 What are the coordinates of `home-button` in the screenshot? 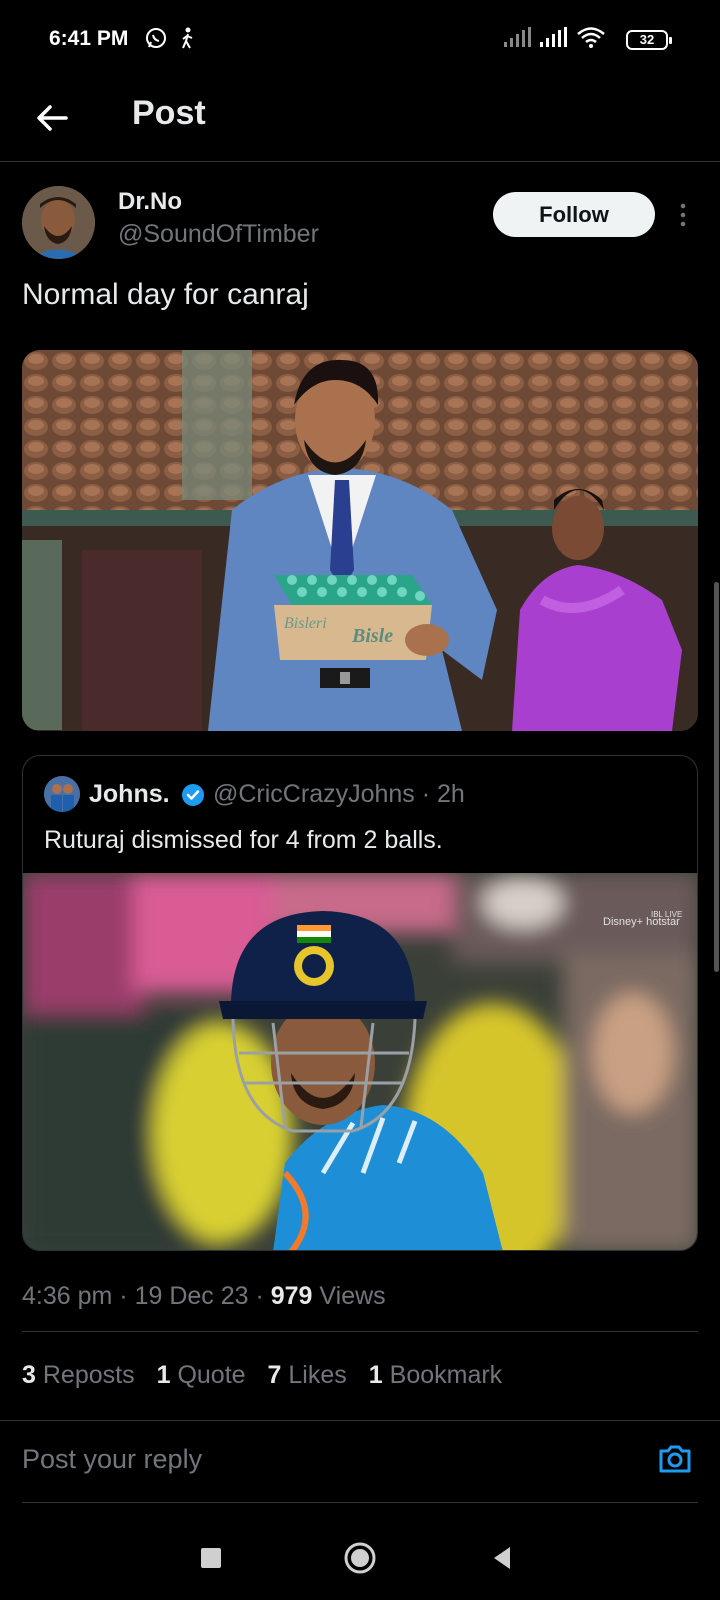 It's located at (360, 1565).